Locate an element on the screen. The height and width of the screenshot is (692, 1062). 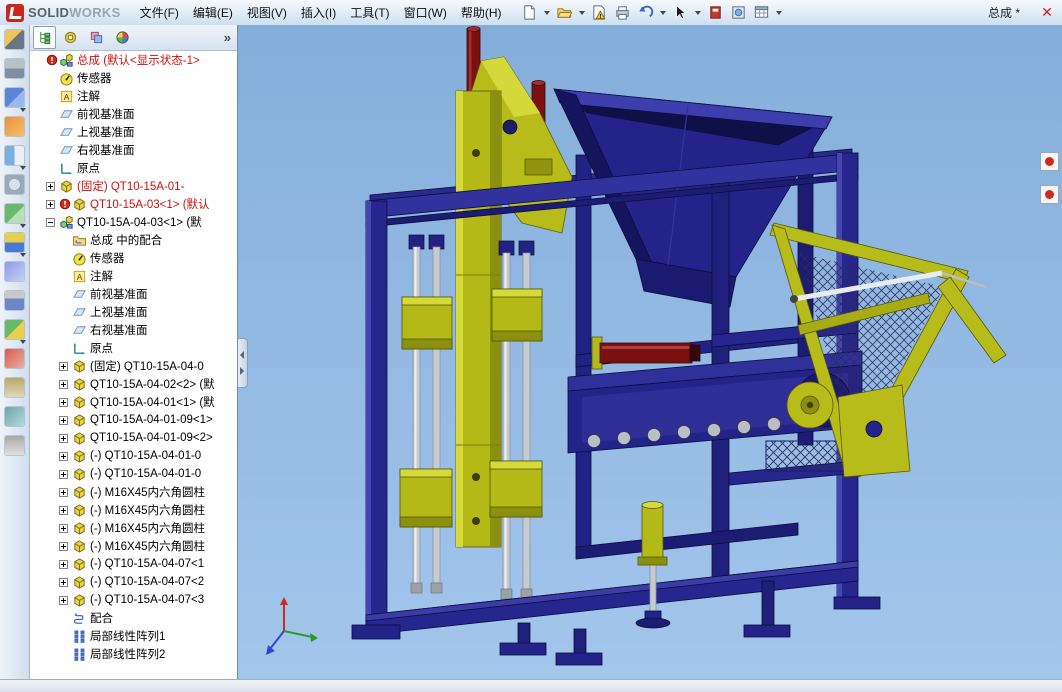
tab-configuration-manager is located at coordinates (96, 37).